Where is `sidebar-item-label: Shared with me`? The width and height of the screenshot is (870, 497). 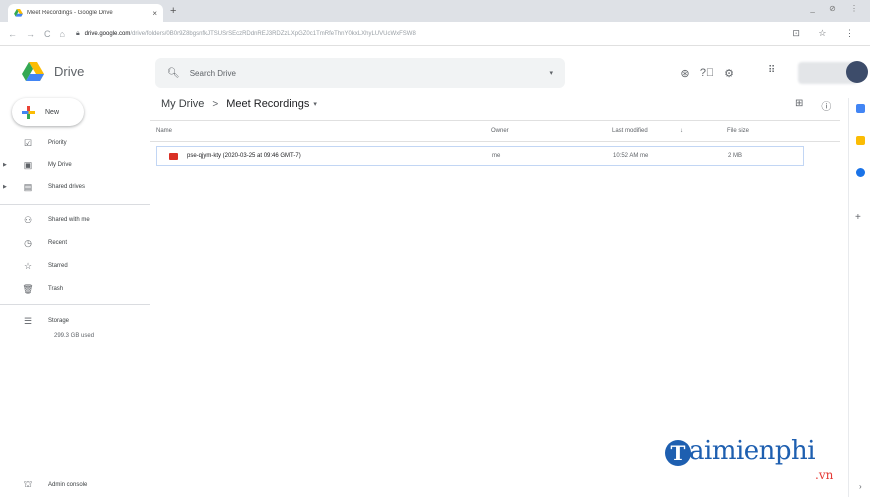
sidebar-item-label: Shared with me is located at coordinates (69, 220).